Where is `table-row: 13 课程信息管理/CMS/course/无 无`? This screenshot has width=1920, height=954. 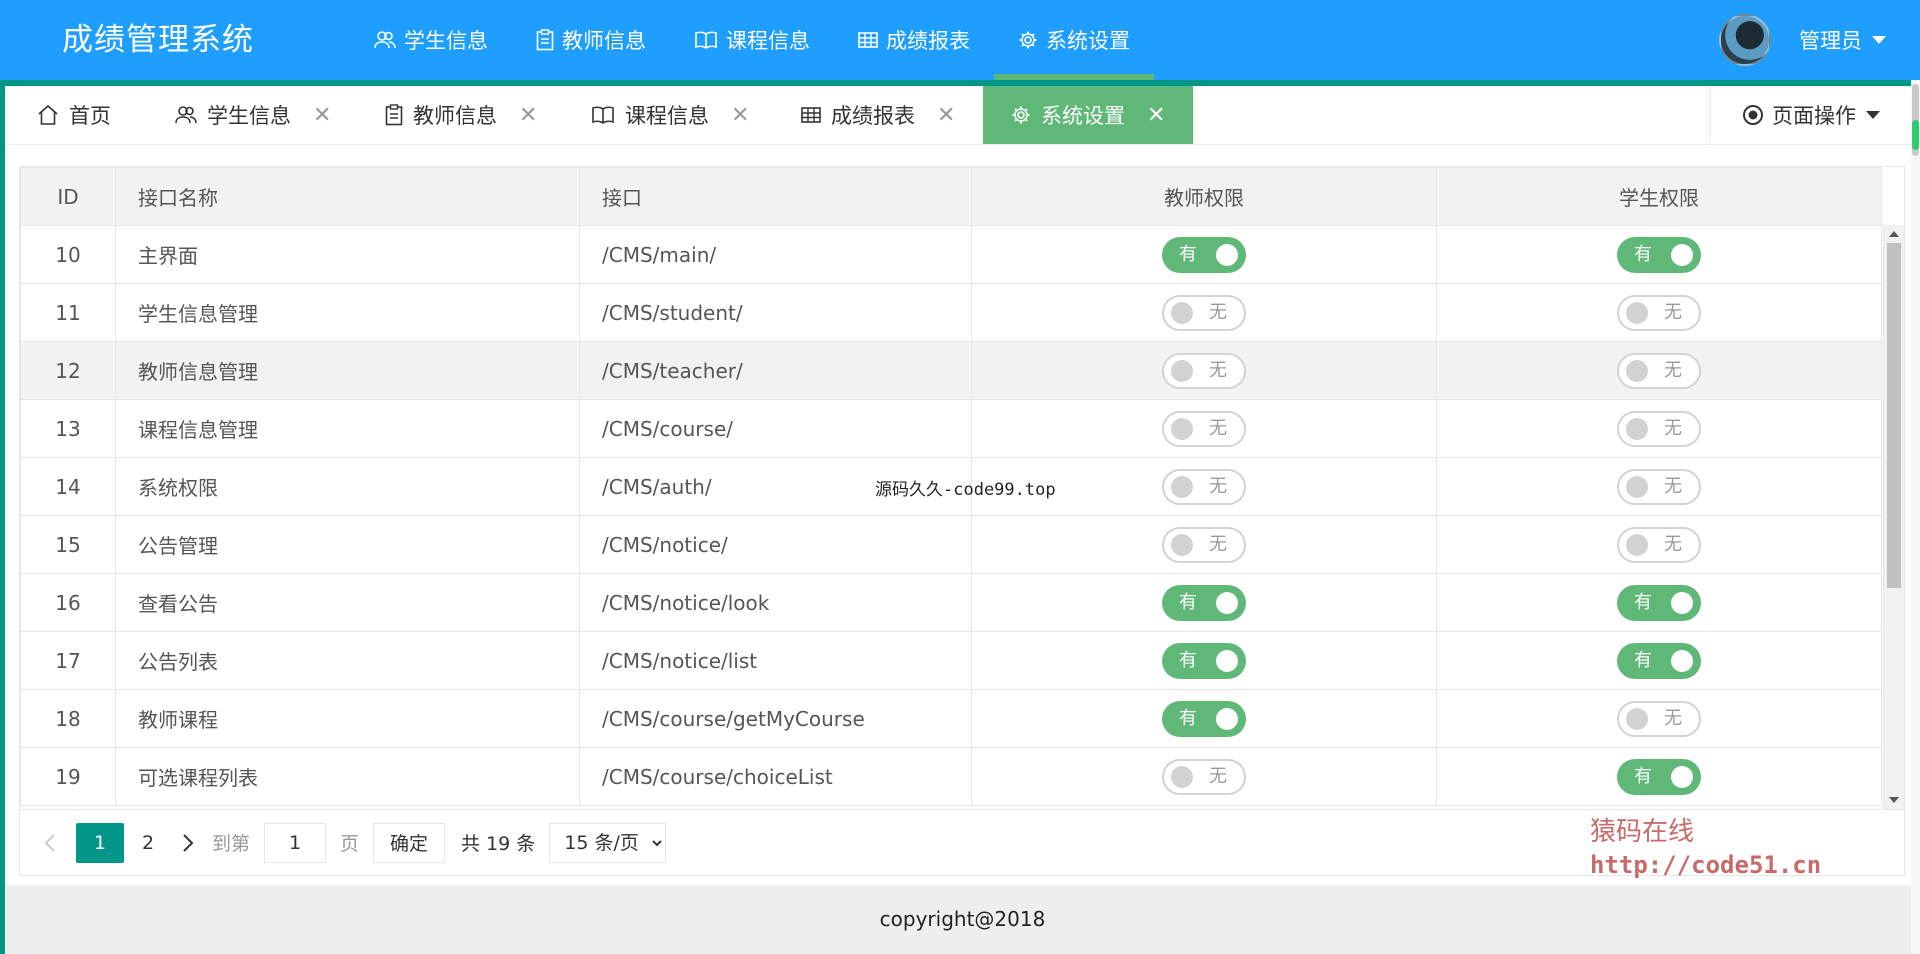 table-row: 13 课程信息管理/CMS/course/无 无 is located at coordinates (951, 428).